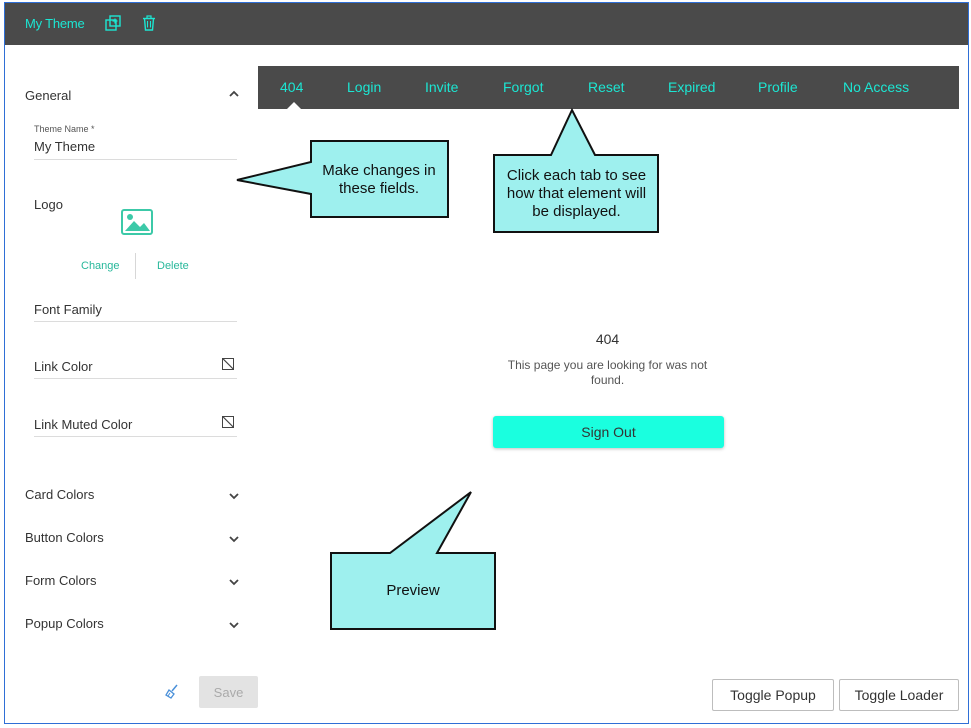 The width and height of the screenshot is (971, 728). Describe the element at coordinates (608, 432) in the screenshot. I see `sign-out-button: Sign Out` at that location.